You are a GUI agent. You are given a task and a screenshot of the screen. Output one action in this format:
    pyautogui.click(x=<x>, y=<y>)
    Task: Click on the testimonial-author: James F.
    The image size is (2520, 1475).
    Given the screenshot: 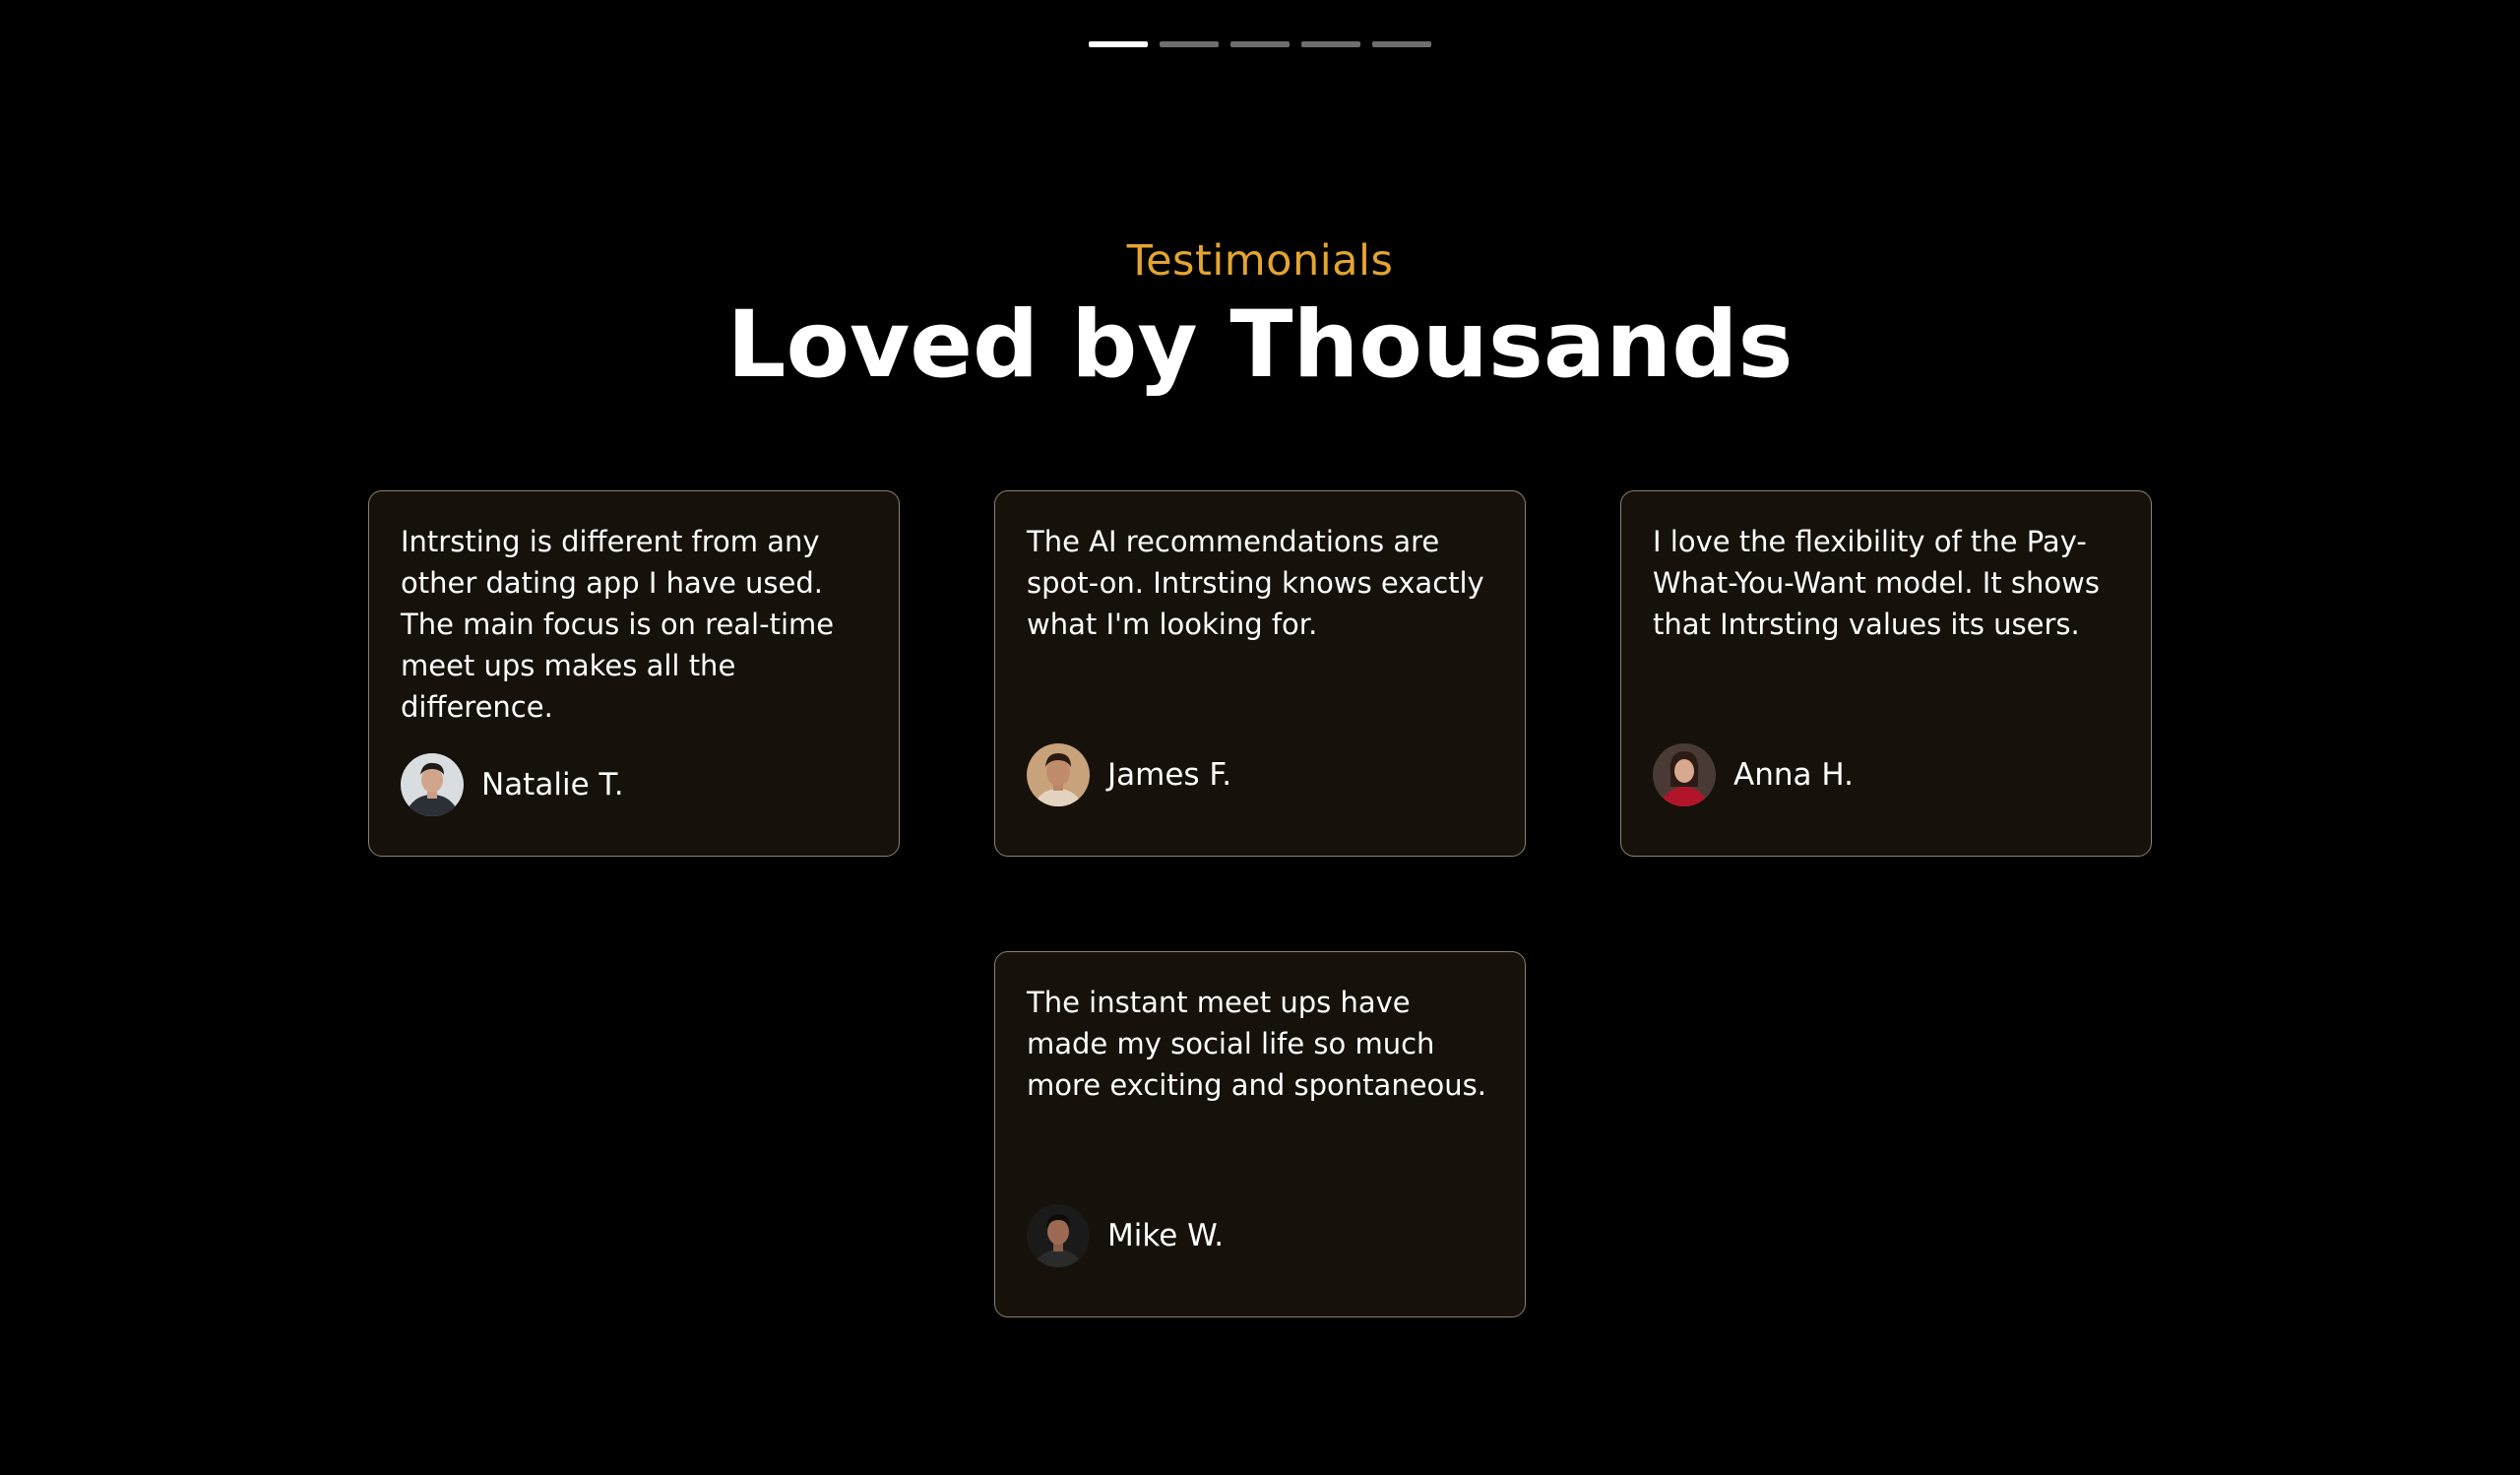 What is the action you would take?
    pyautogui.click(x=1129, y=774)
    